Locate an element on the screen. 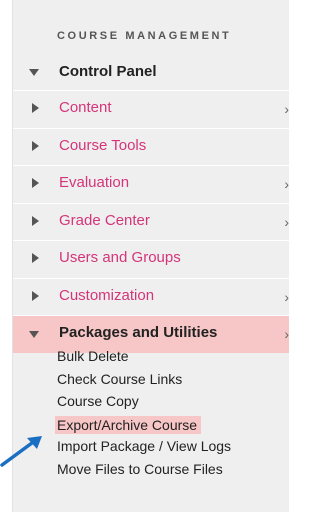  menu-item-label: Evaluation is located at coordinates (94, 182).